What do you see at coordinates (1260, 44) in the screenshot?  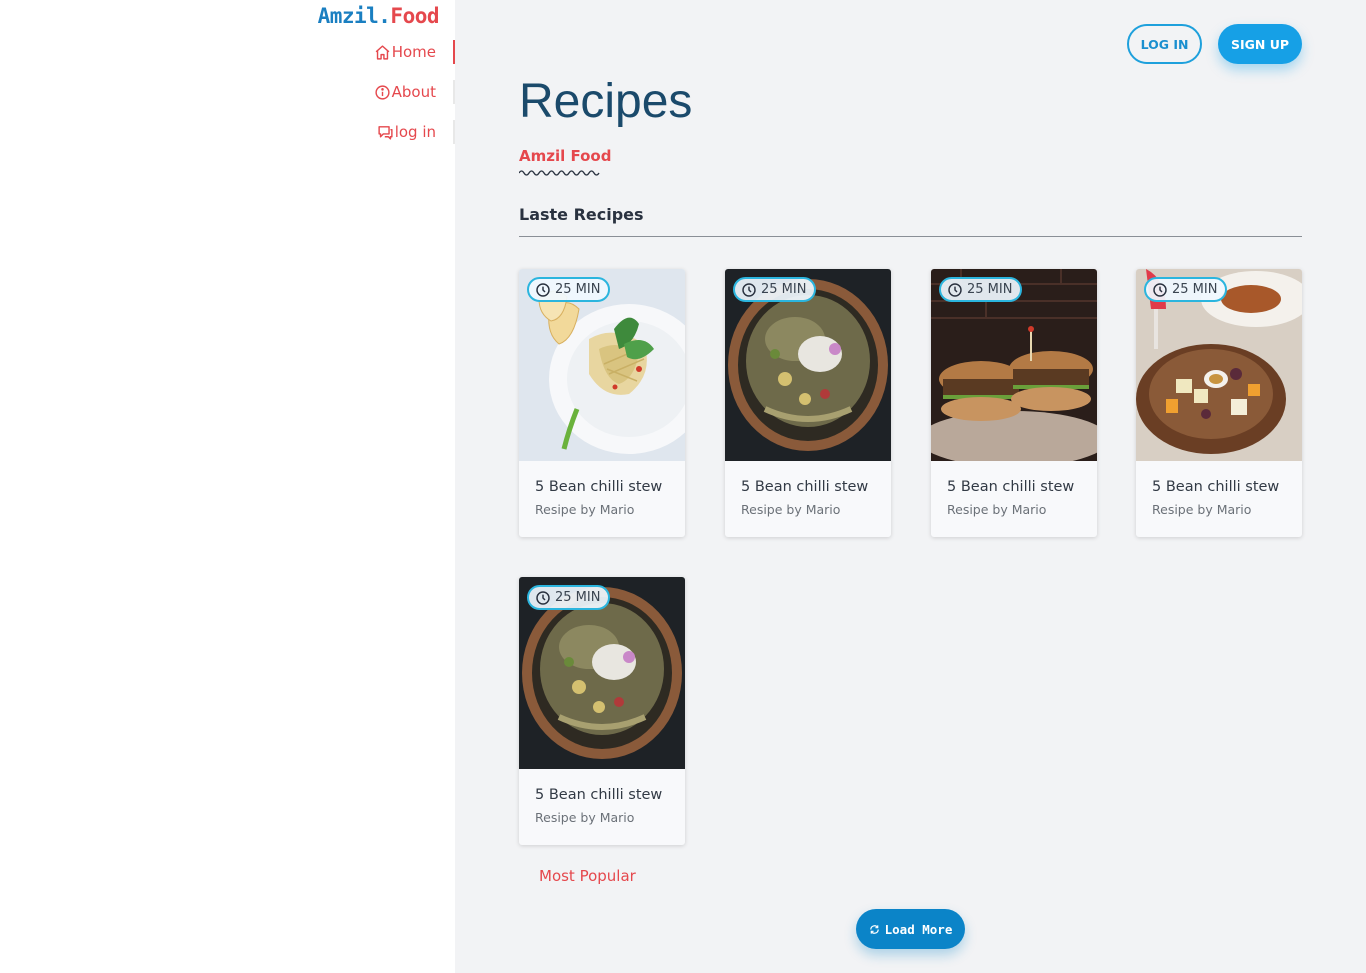 I see `signup-button: SIGN UP` at bounding box center [1260, 44].